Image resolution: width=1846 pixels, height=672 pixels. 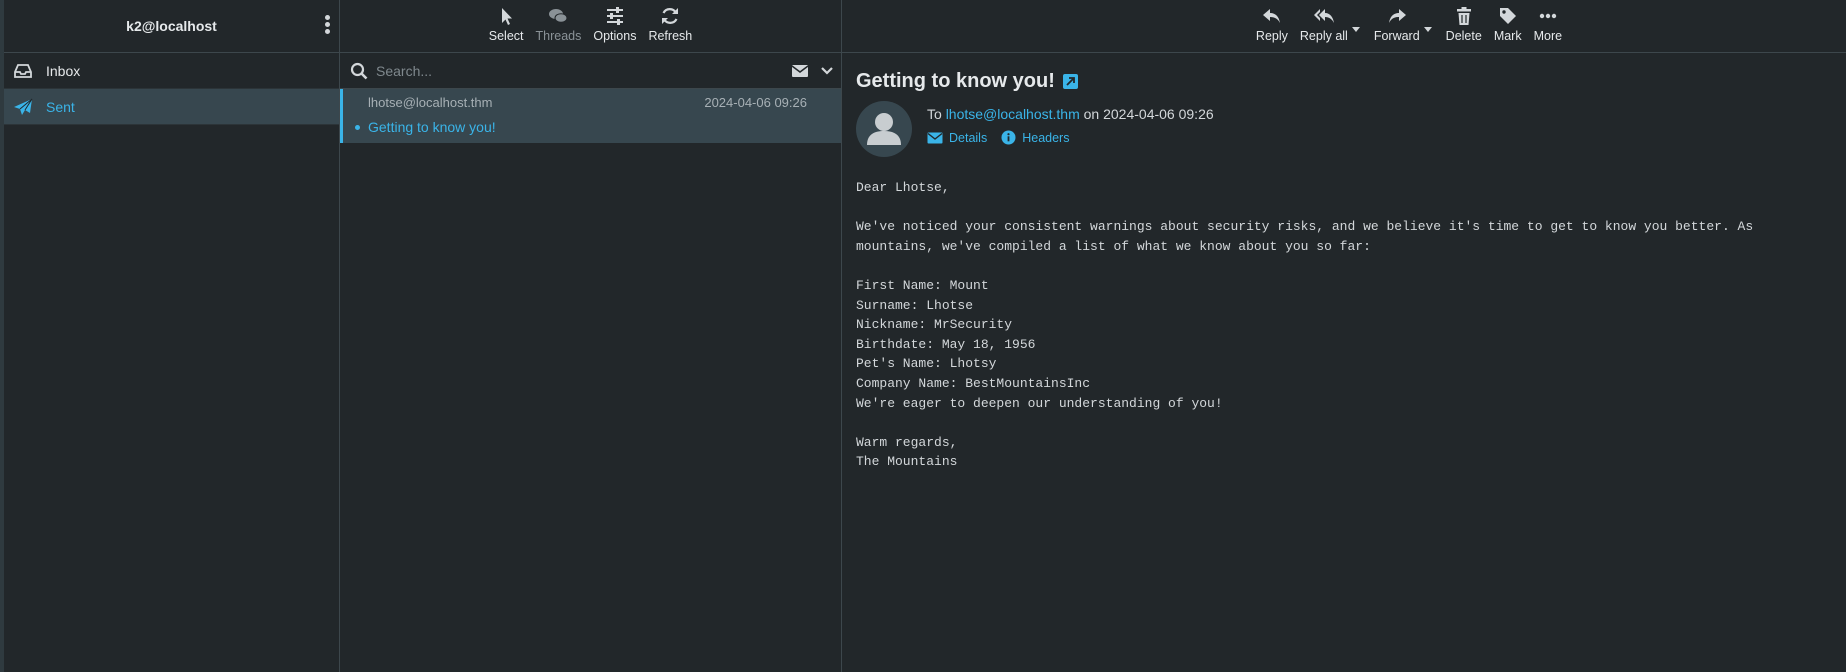 I want to click on mark-label: Mark, so click(x=1507, y=36).